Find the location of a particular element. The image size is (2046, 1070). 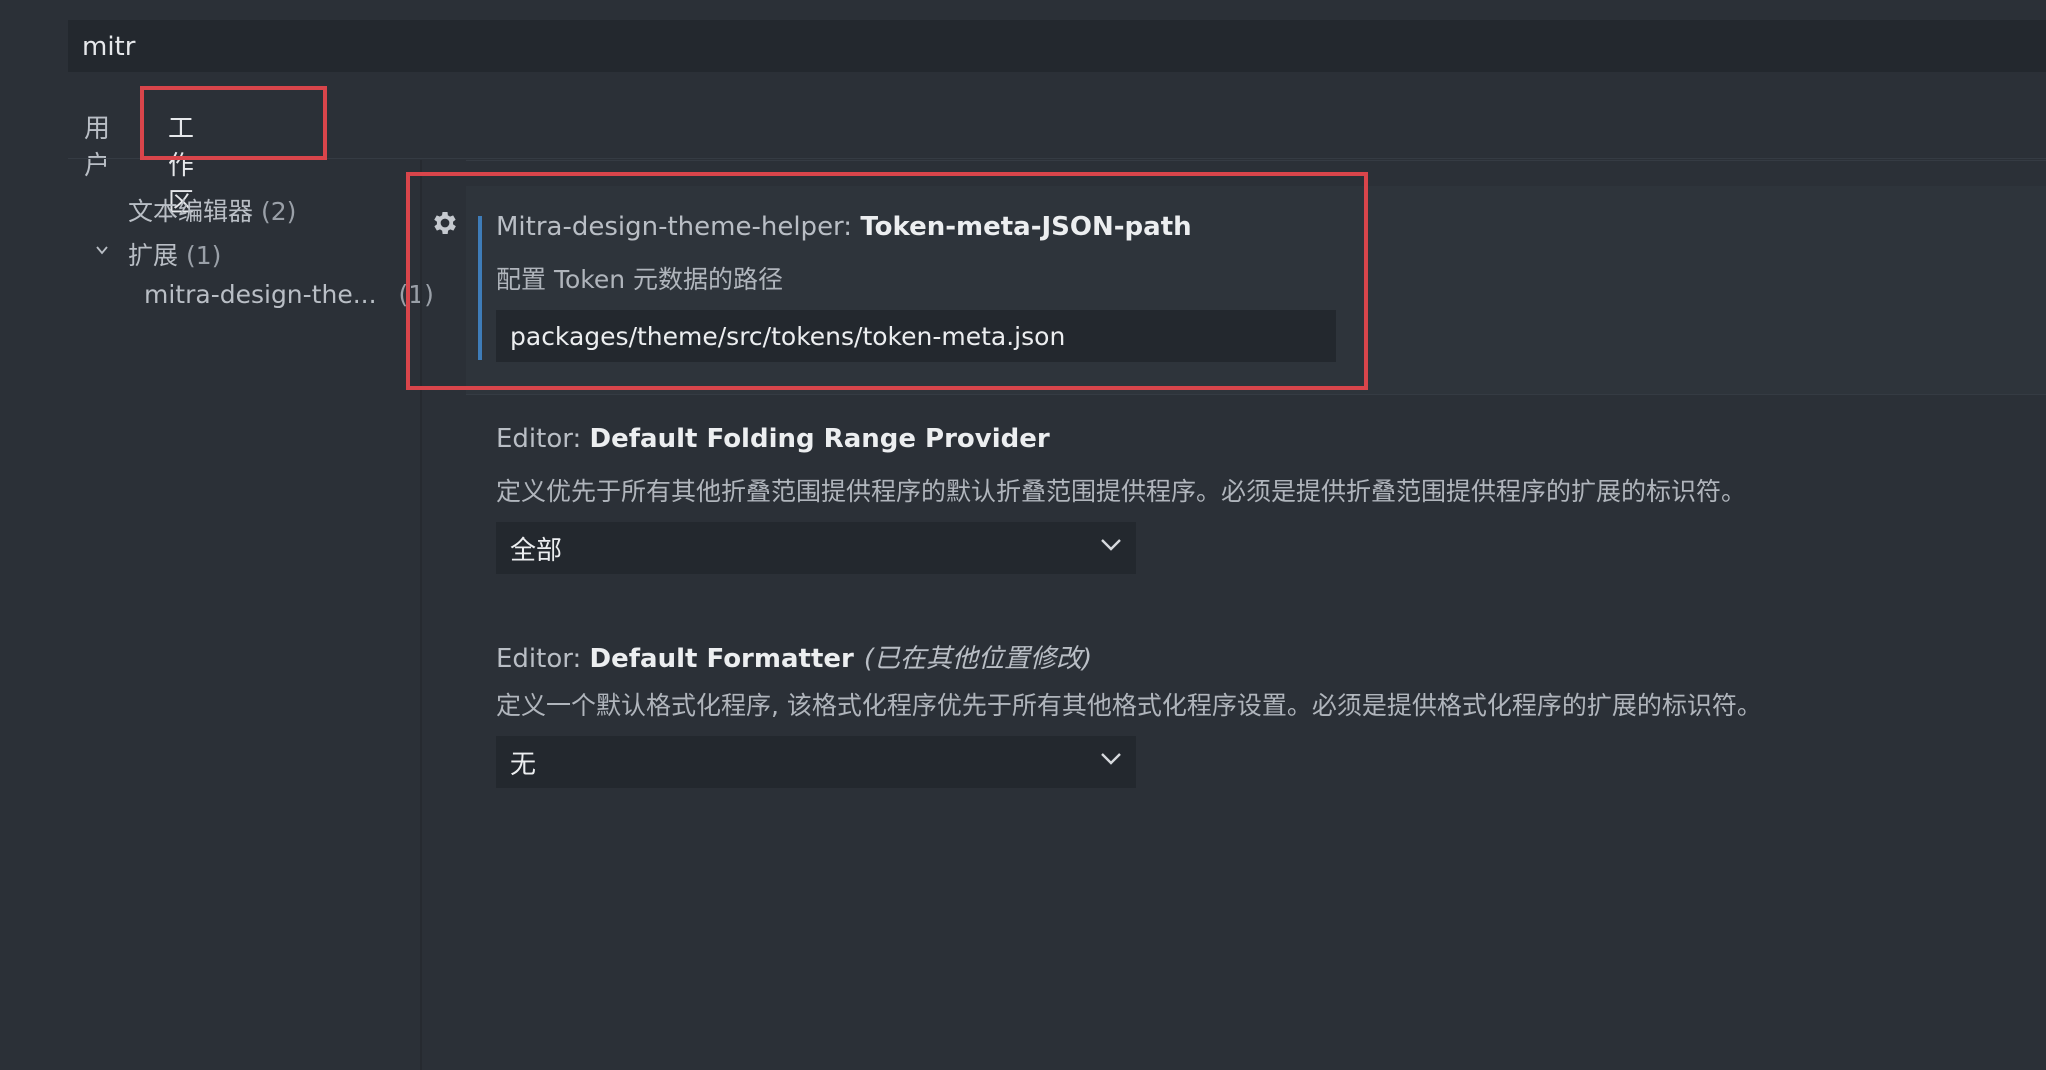

chevron-expanded-icon is located at coordinates (102, 250).